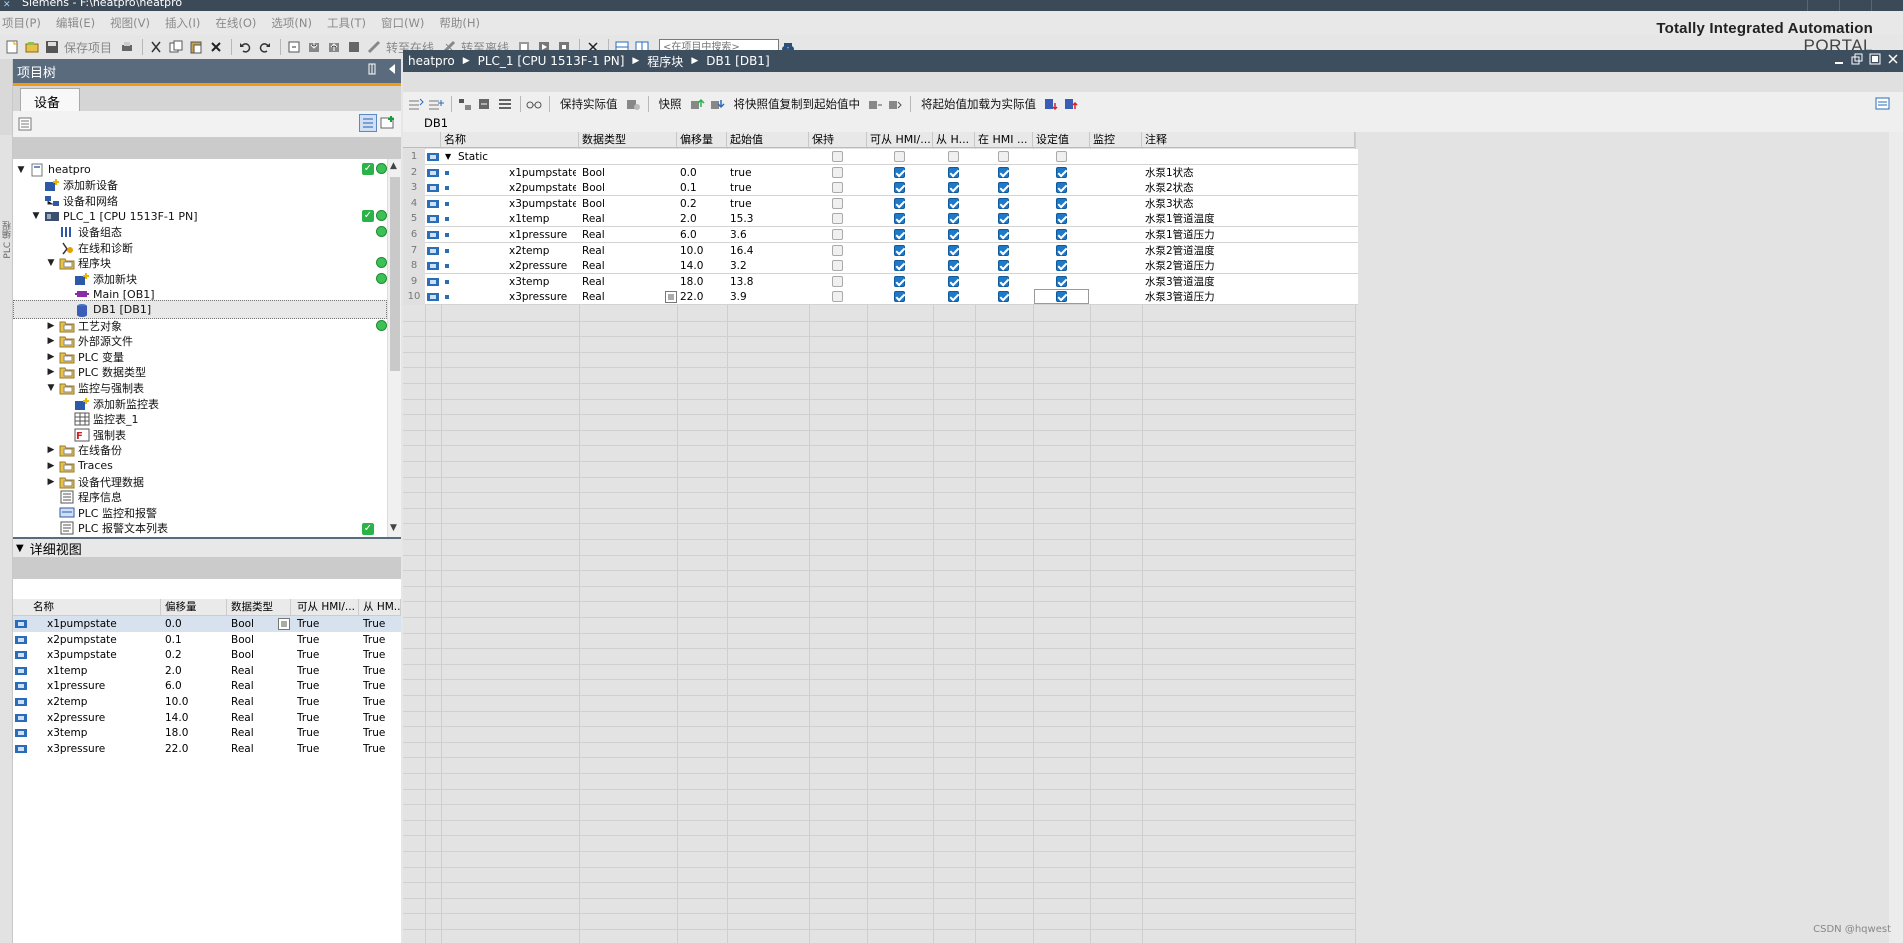 The width and height of the screenshot is (1903, 943). What do you see at coordinates (880, 157) in the screenshot?
I see `static-row: 1 ▼ Static` at bounding box center [880, 157].